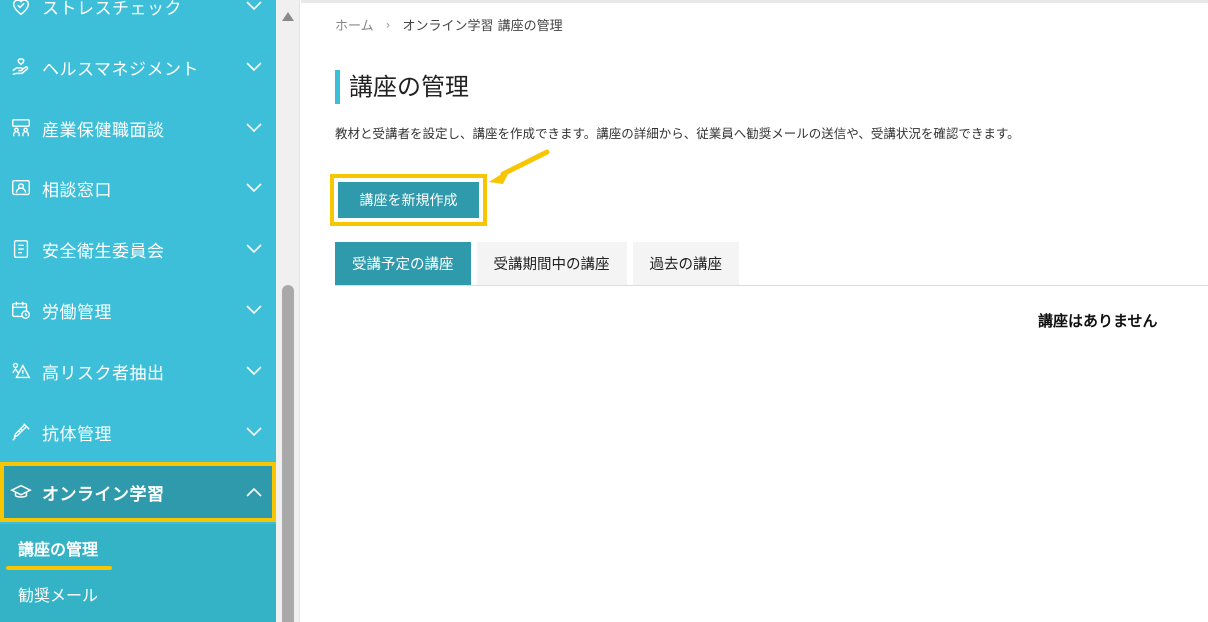 This screenshot has height=622, width=1208. What do you see at coordinates (754, 1) in the screenshot?
I see `header-divider` at bounding box center [754, 1].